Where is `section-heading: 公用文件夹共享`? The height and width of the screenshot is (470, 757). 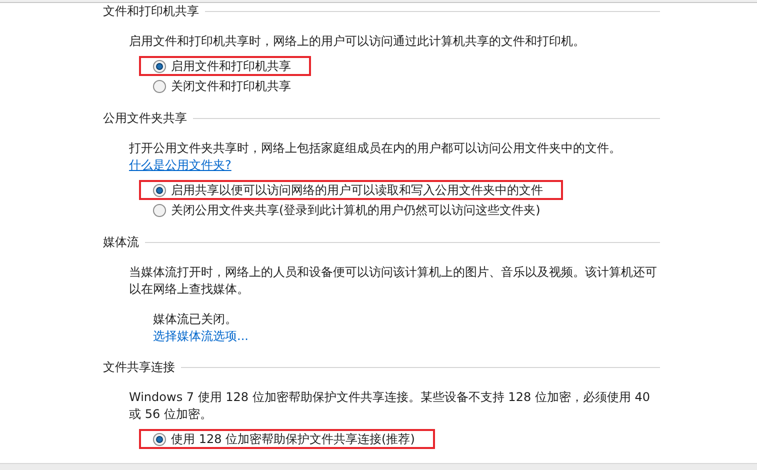 section-heading: 公用文件夹共享 is located at coordinates (145, 118).